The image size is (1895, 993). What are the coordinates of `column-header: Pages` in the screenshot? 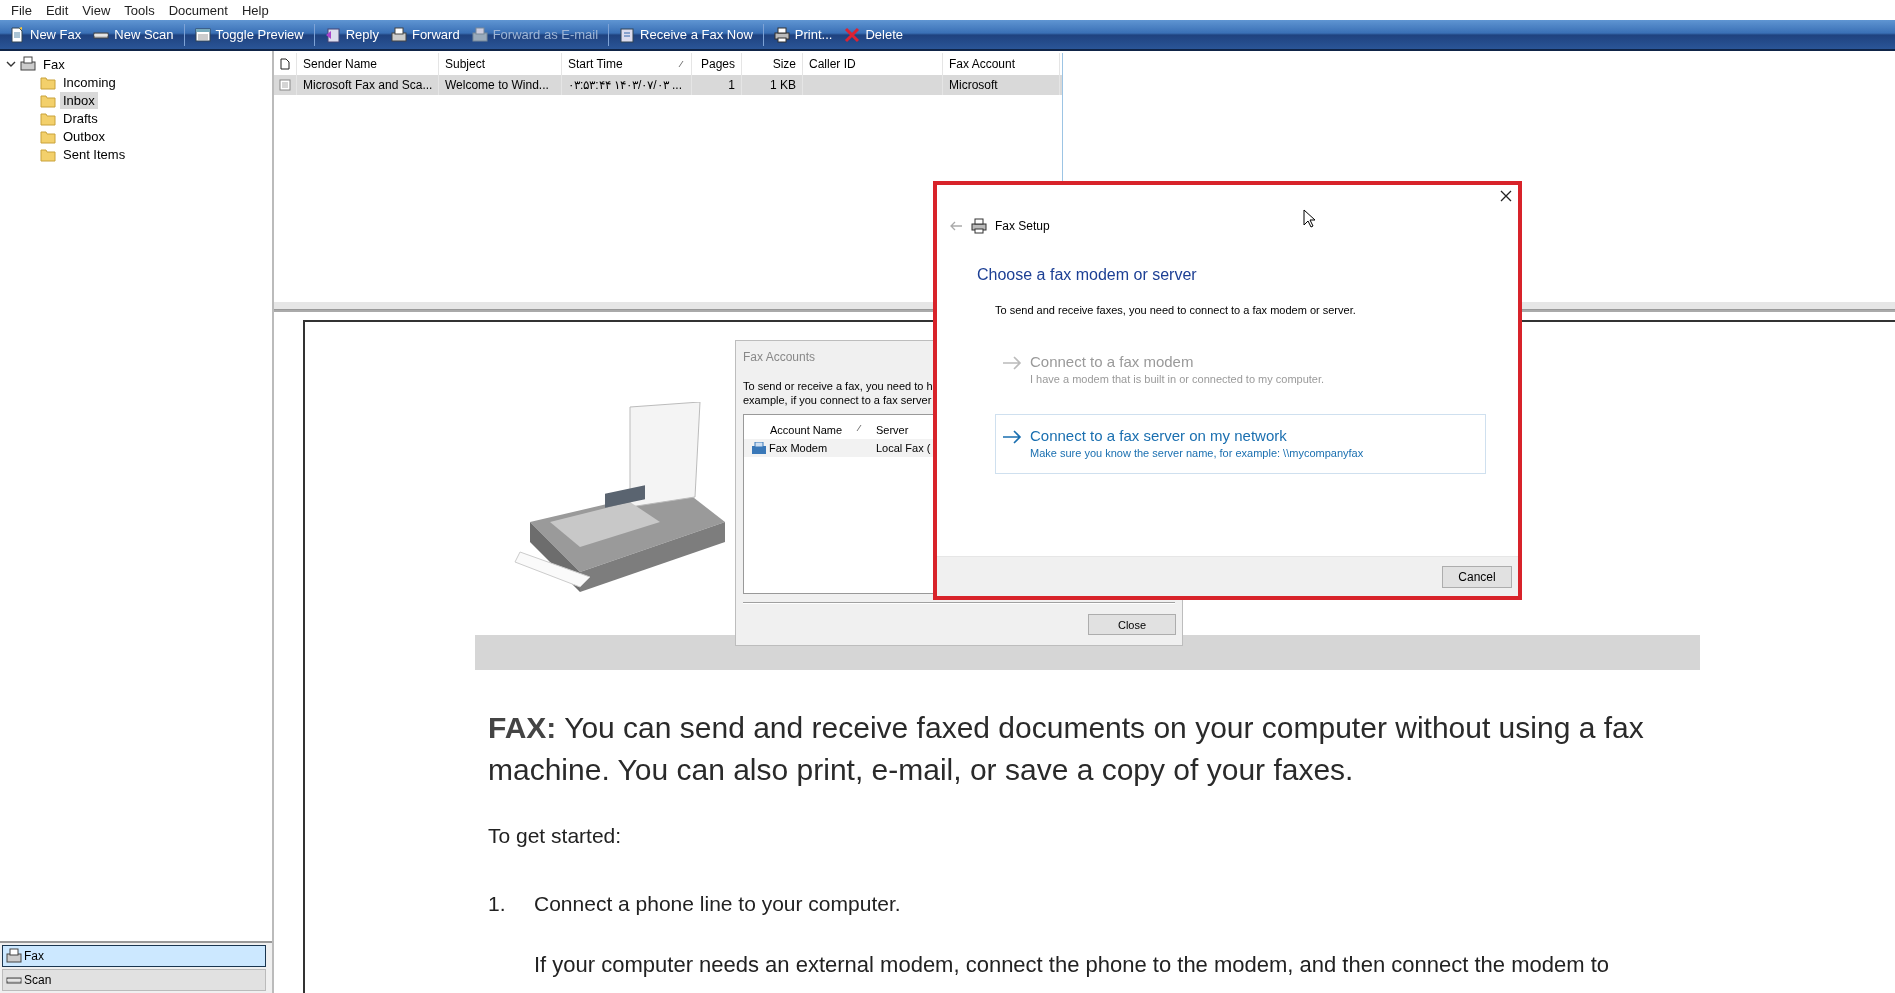 It's located at (717, 64).